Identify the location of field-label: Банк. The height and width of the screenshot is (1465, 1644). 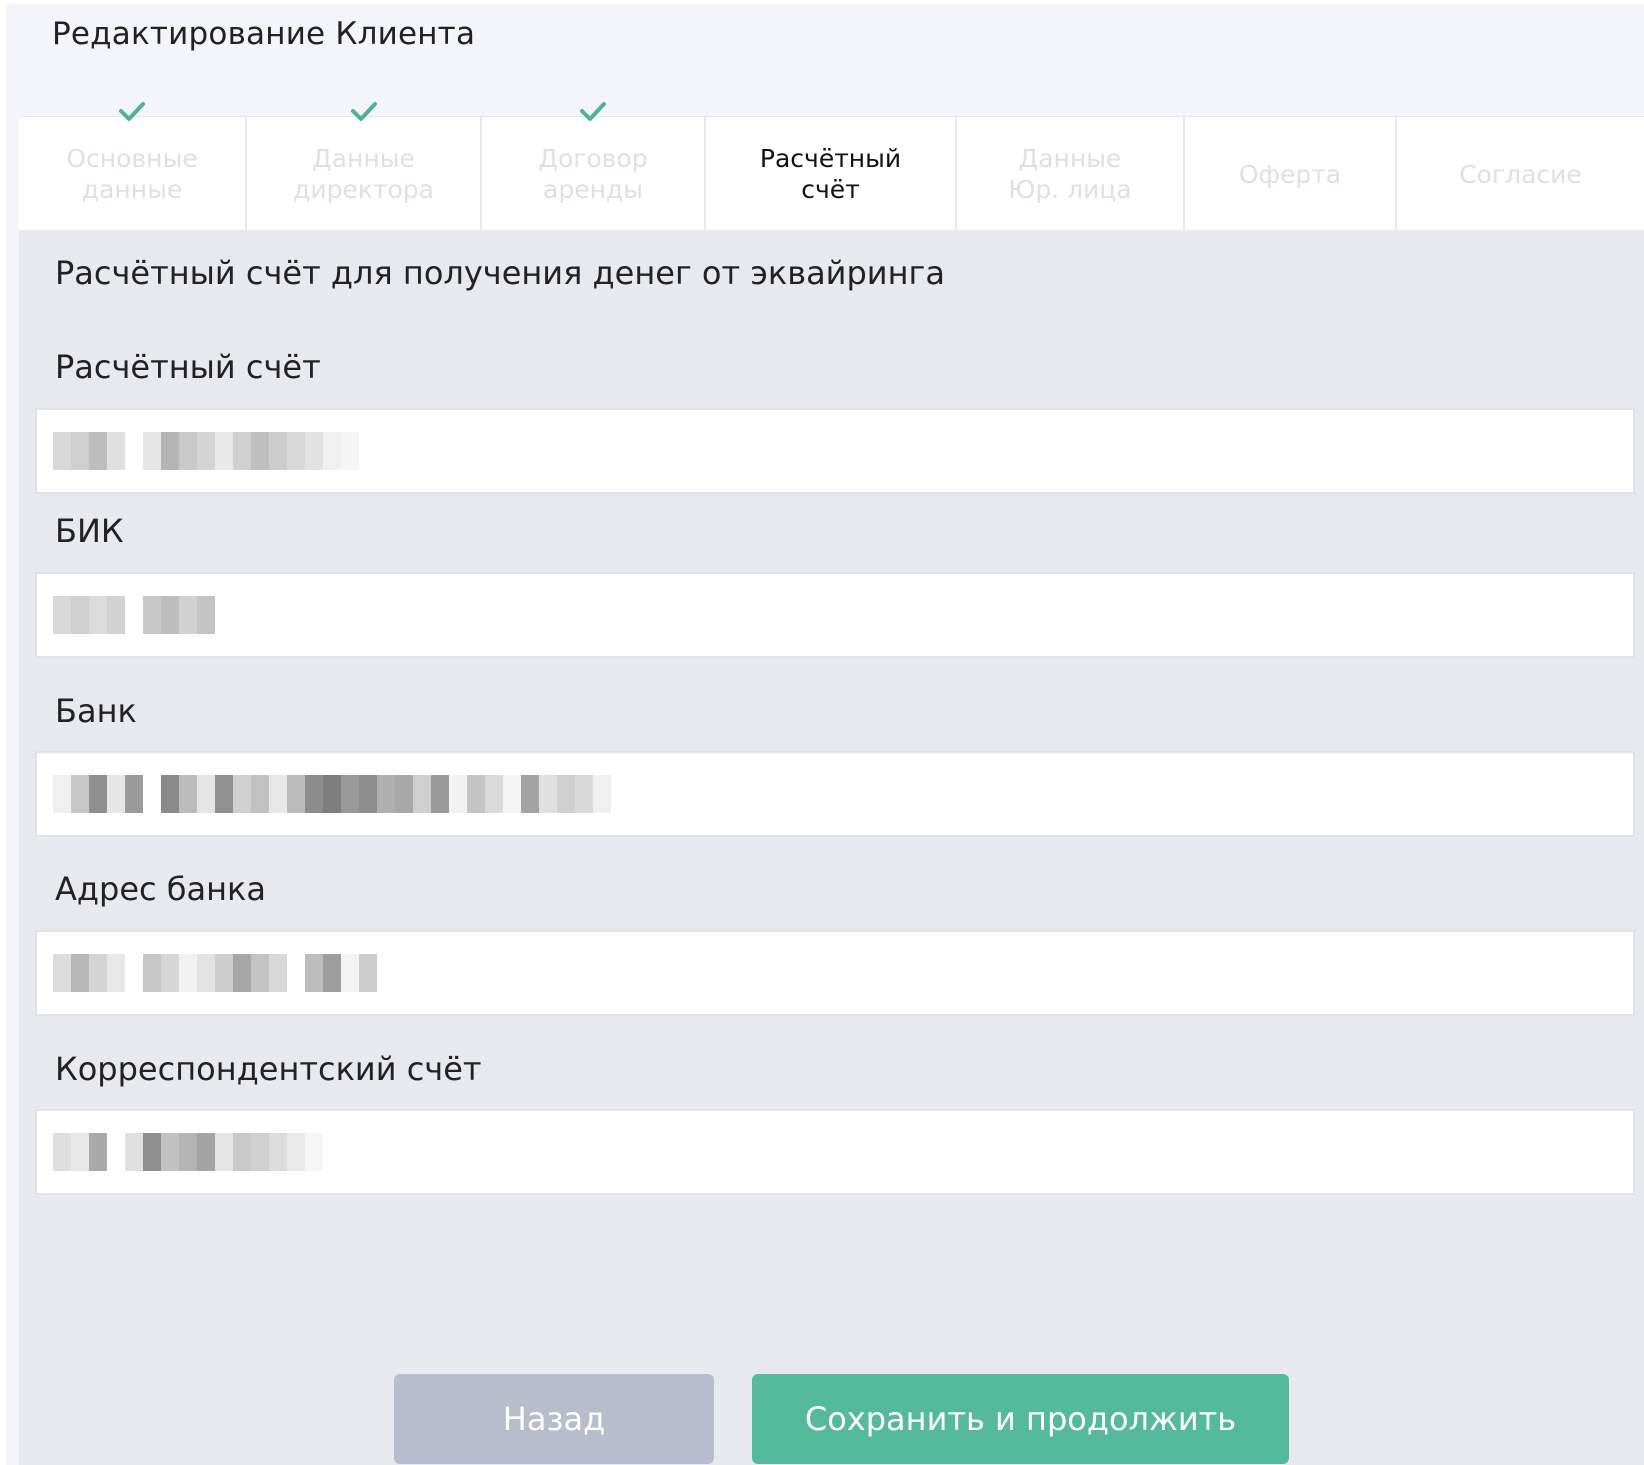
(96, 711).